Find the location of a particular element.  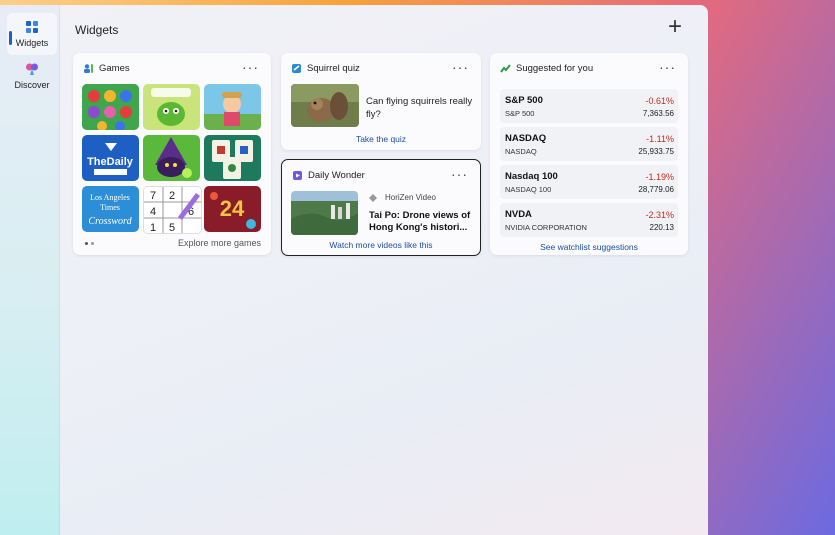

discover-icon is located at coordinates (32, 69).